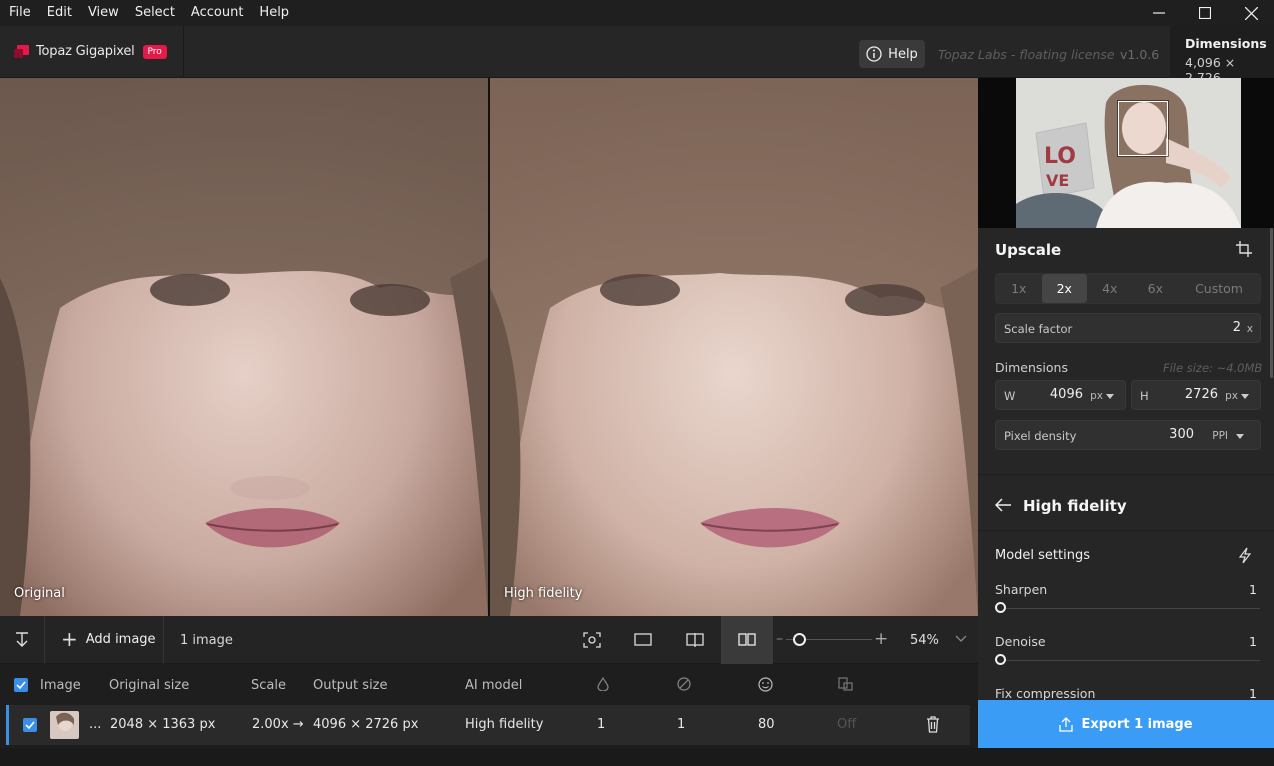 The image size is (1274, 766). I want to click on close-button, so click(1251, 13).